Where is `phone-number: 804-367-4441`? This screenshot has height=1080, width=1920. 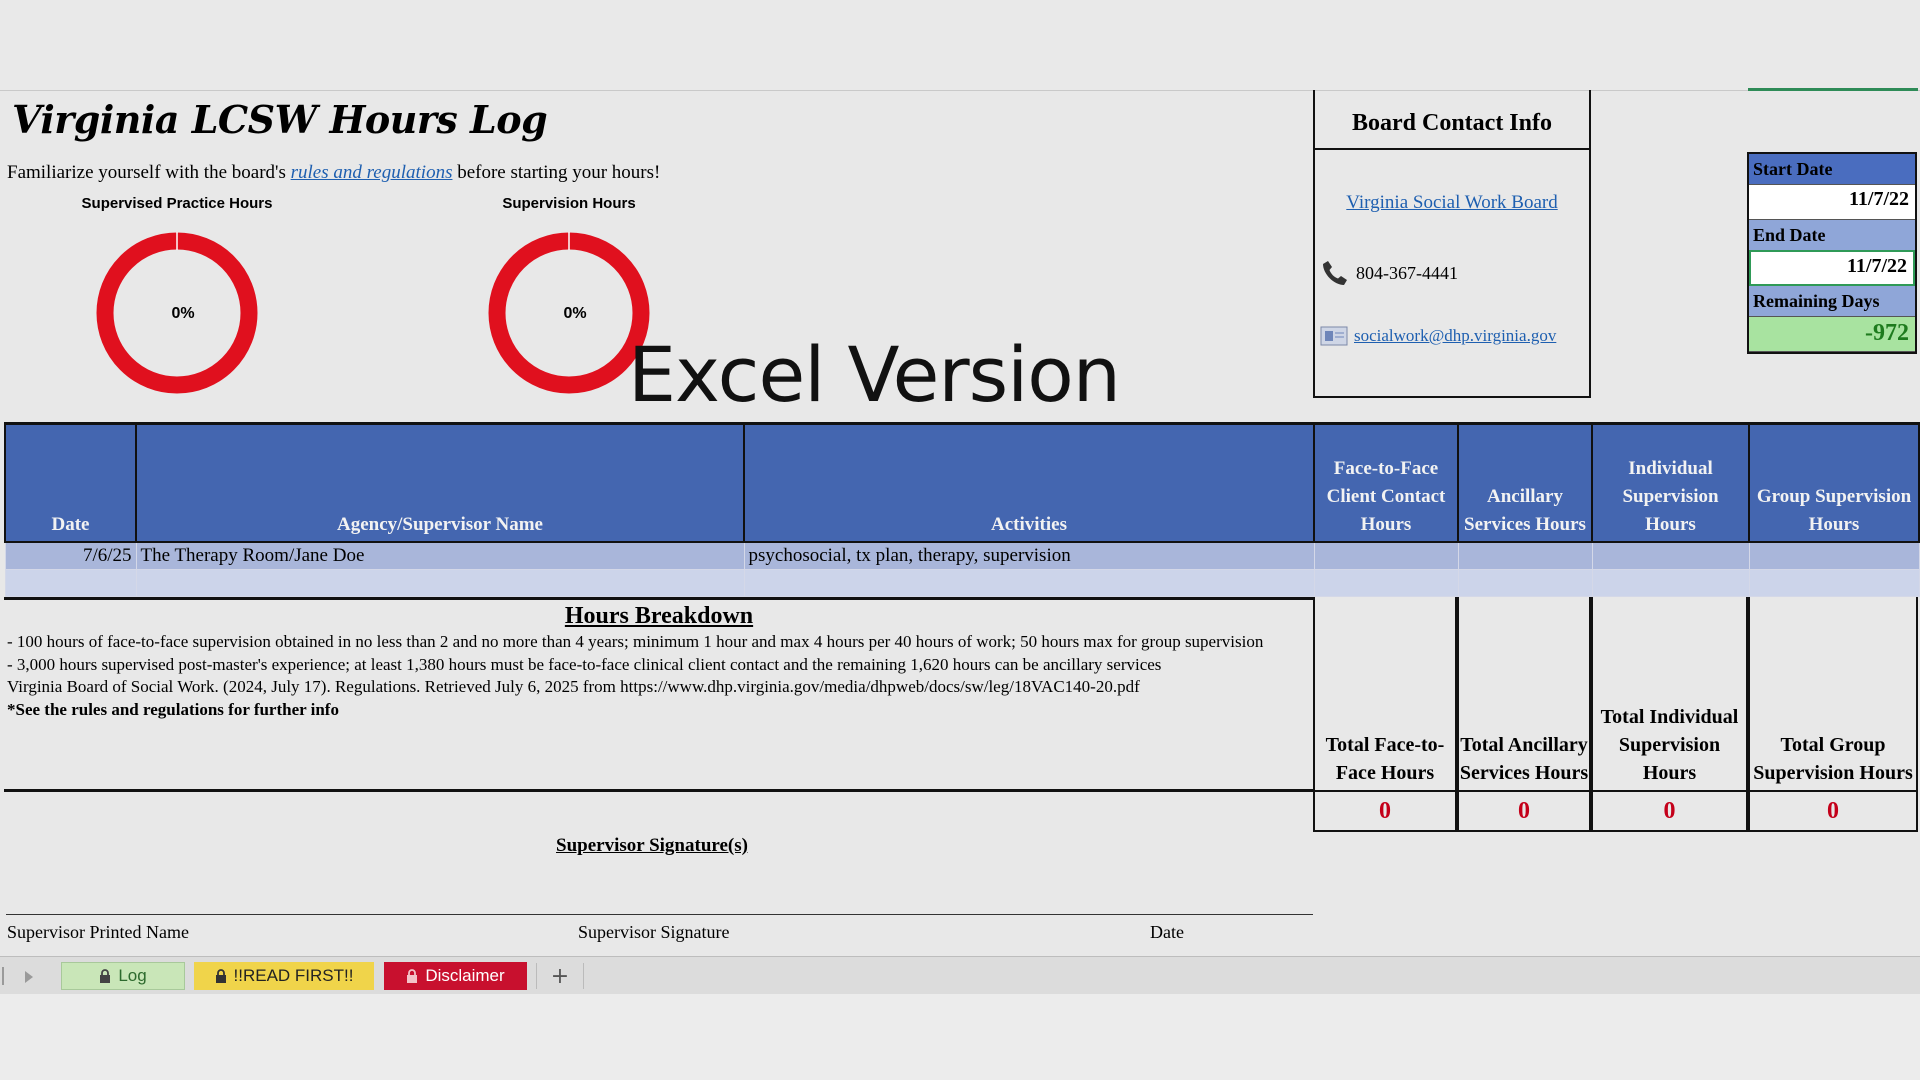 phone-number: 804-367-4441 is located at coordinates (1407, 272).